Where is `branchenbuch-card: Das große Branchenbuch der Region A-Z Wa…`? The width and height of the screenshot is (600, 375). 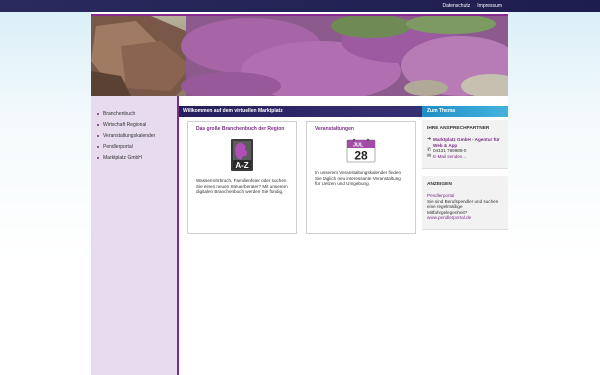 branchenbuch-card: Das große Branchenbuch der Region A-Z Wa… is located at coordinates (242, 177).